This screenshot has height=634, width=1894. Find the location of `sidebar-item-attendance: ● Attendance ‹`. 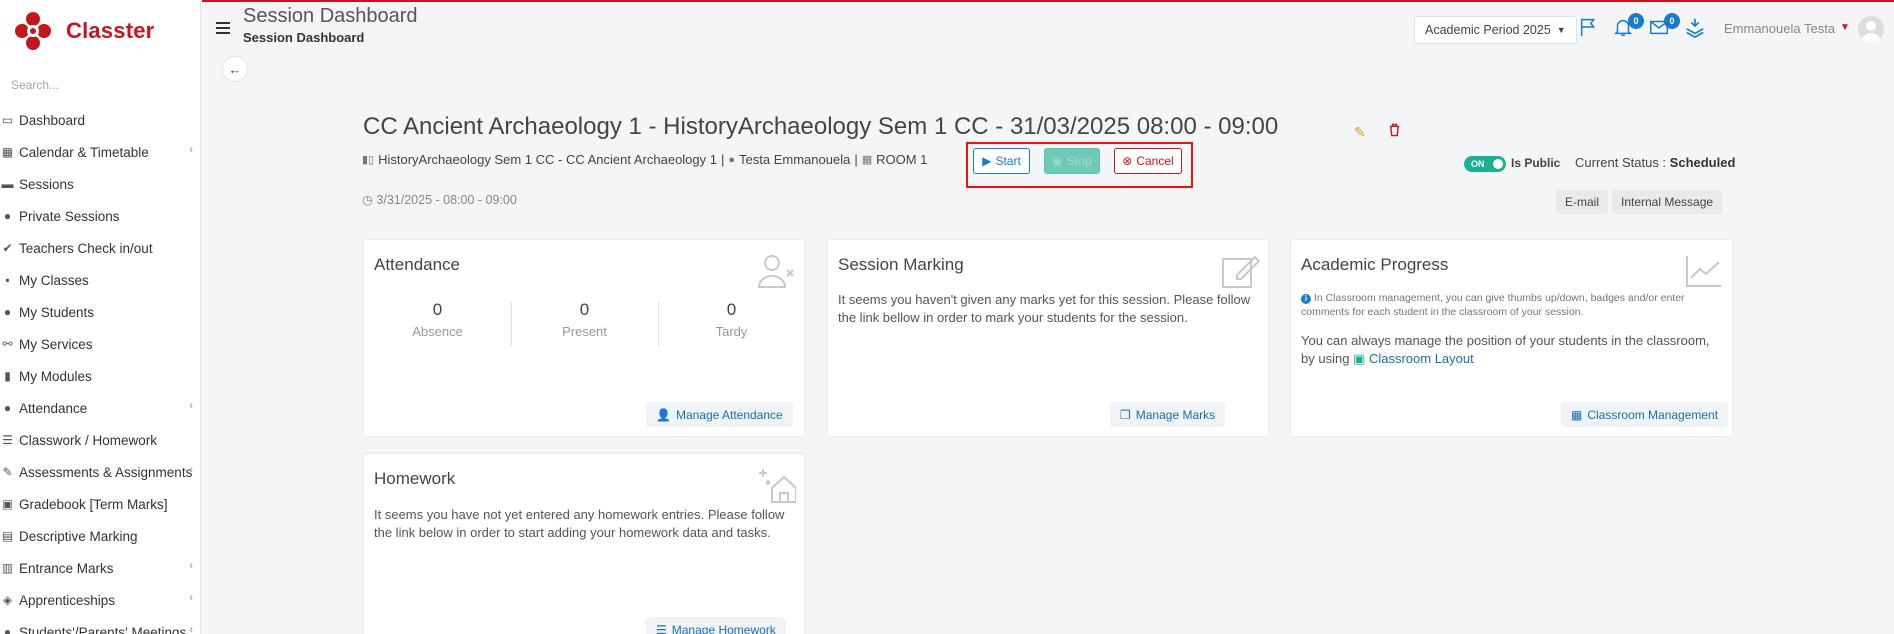

sidebar-item-attendance: ● Attendance ‹ is located at coordinates (100, 408).